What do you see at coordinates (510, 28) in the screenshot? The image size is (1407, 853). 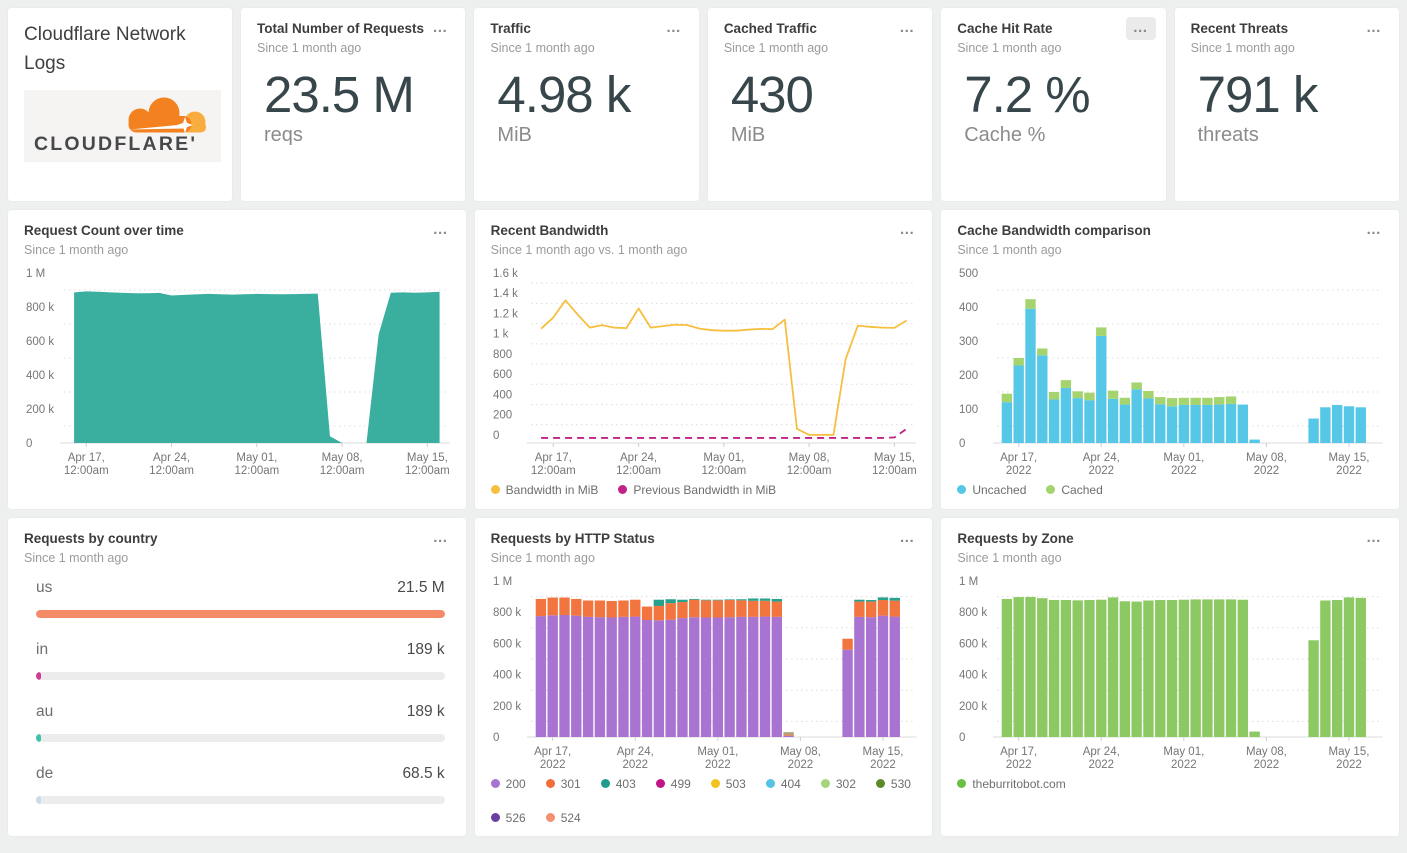 I see `panel-title: Traffic` at bounding box center [510, 28].